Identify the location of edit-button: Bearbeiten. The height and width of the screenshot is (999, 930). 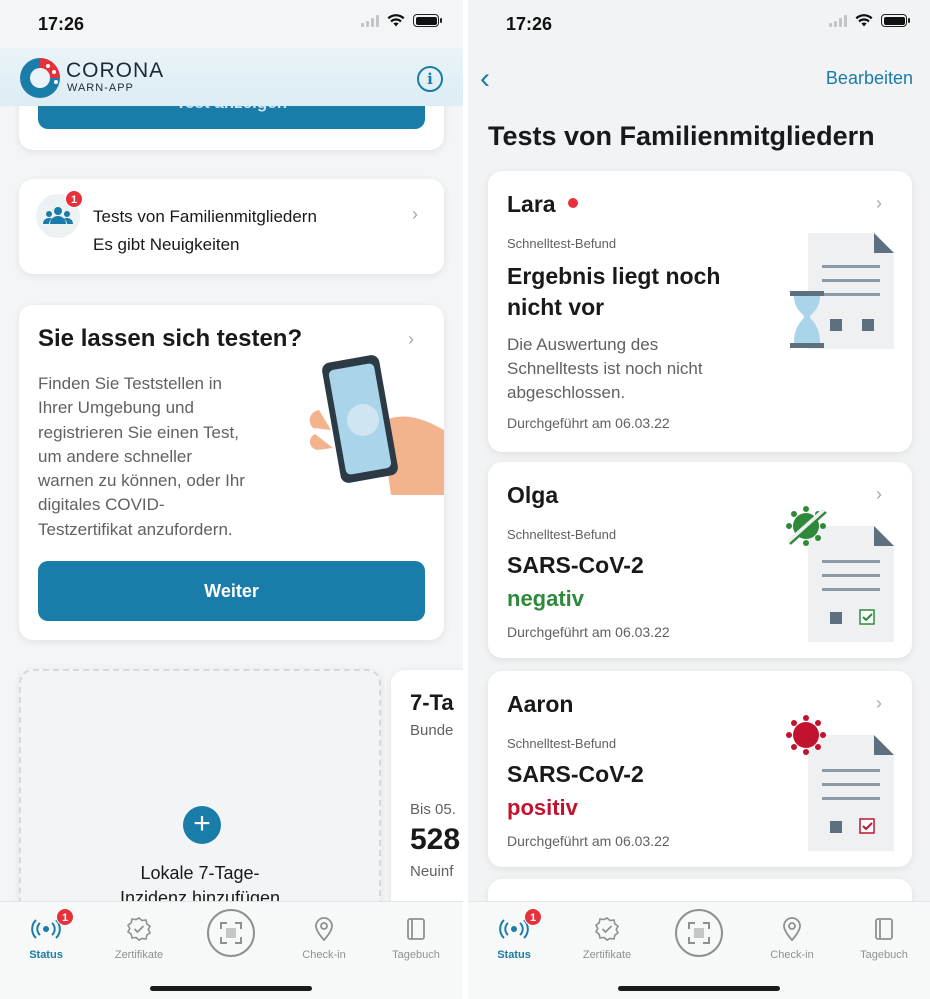
(869, 78).